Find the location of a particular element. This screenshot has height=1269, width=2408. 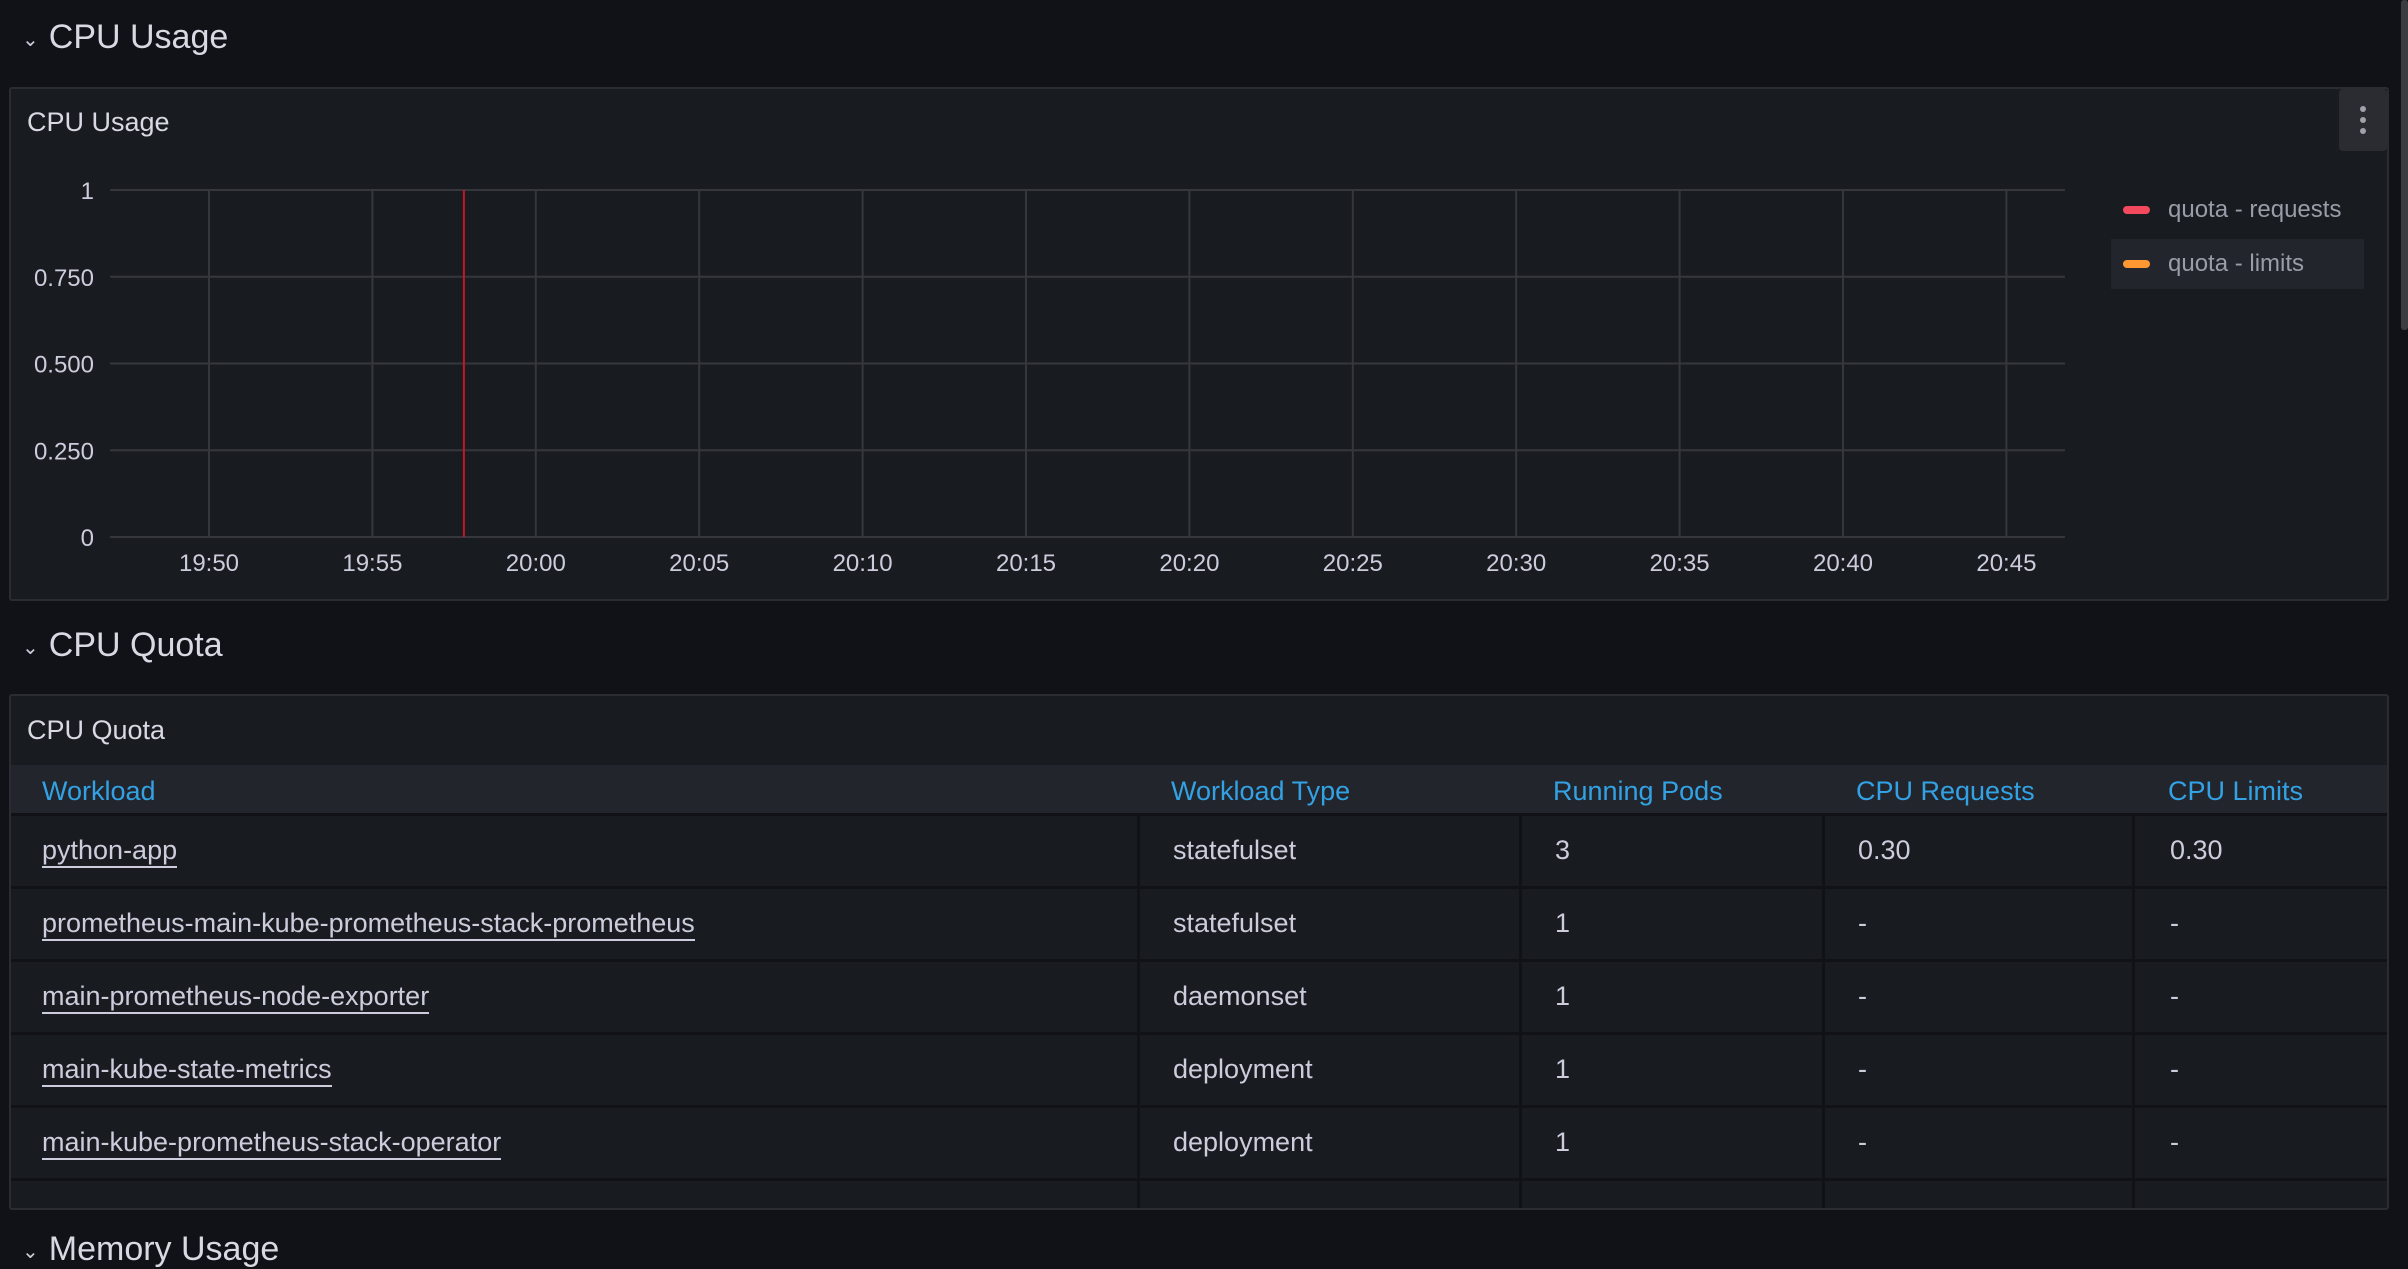

cell-cpu-limits: 0.30 is located at coordinates (2196, 850).